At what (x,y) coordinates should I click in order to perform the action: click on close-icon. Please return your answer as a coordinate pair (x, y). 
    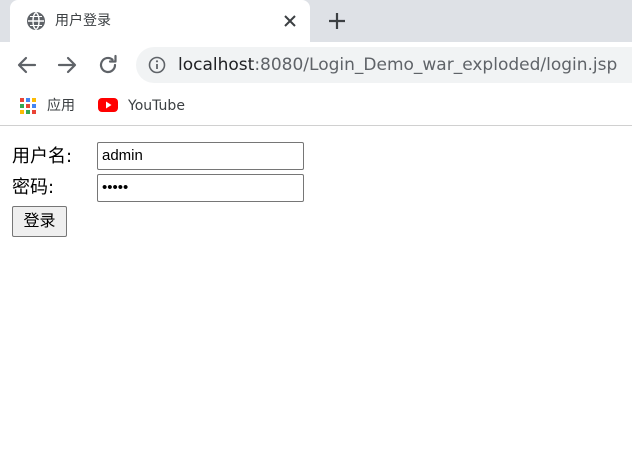
    Looking at the image, I should click on (290, 21).